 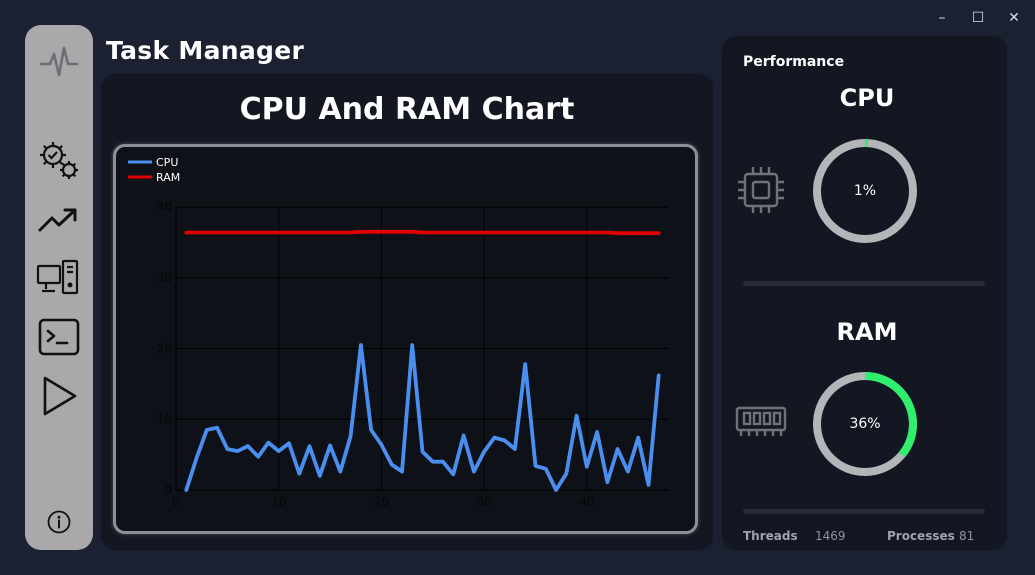 I want to click on y-tick-label-10: 10, so click(x=164, y=419).